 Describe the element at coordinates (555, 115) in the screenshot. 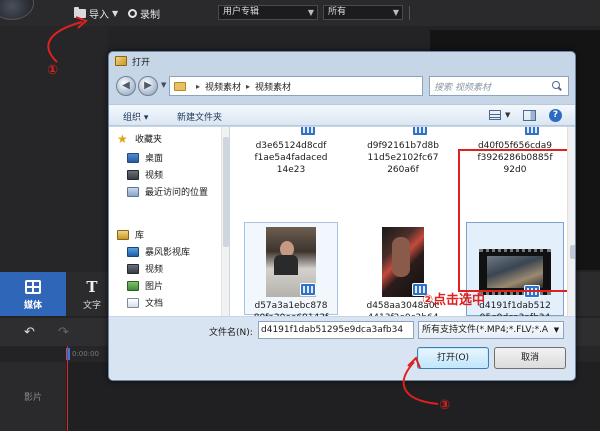

I see `help-icon: ?` at that location.